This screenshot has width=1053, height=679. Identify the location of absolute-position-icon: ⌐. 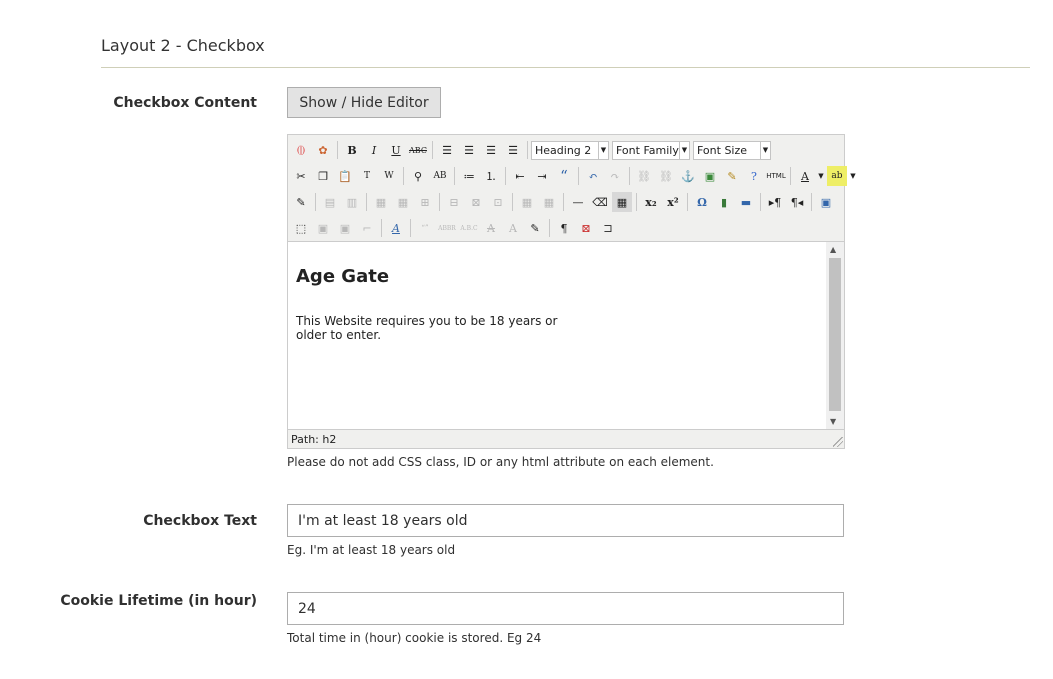
(367, 228).